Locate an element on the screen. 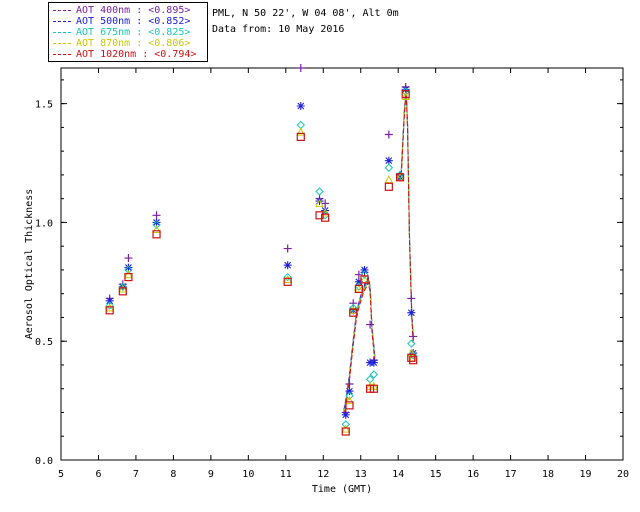 This screenshot has height=512, width=640. x-tick-label: 13 is located at coordinates (361, 474).